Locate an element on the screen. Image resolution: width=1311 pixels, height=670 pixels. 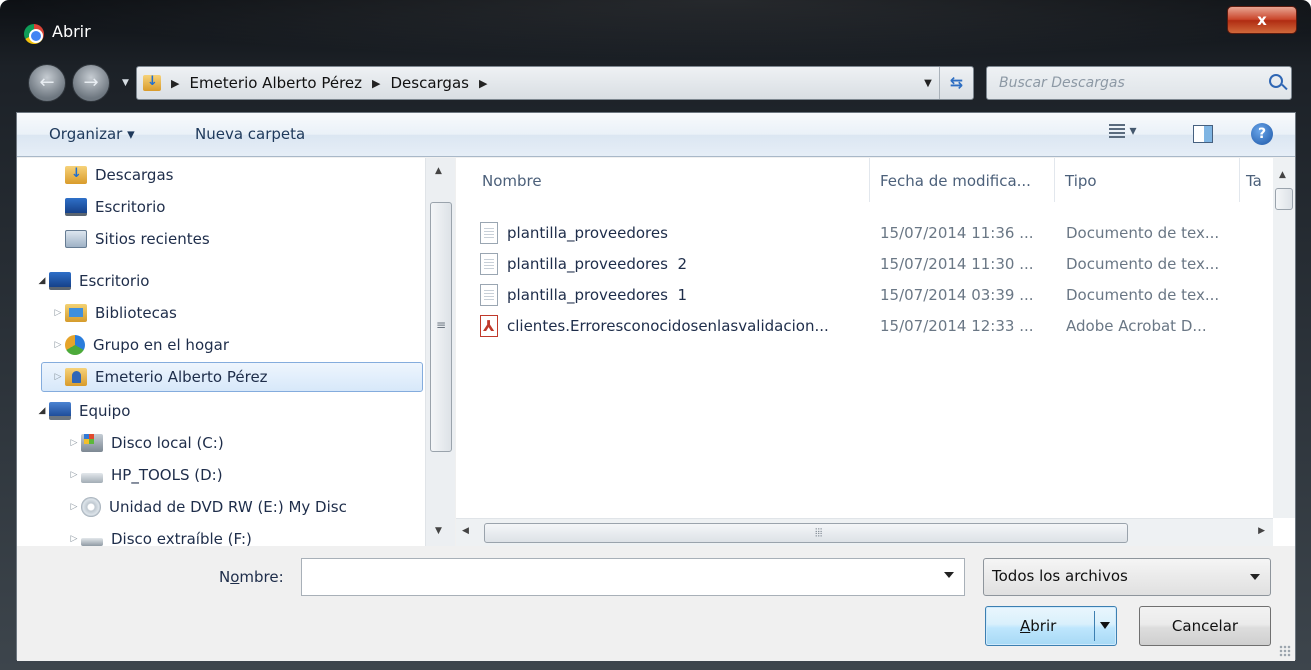
scroll-thumb is located at coordinates (1284, 199).